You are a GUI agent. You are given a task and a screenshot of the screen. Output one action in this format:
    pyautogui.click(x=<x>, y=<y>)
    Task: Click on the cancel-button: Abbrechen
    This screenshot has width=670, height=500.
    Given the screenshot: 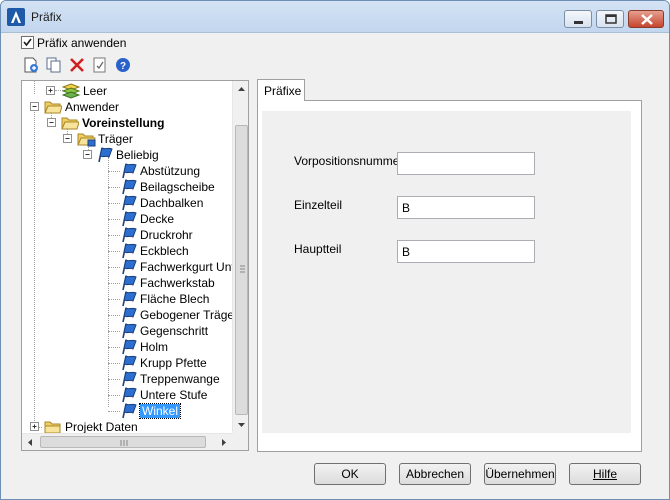 What is the action you would take?
    pyautogui.click(x=435, y=474)
    